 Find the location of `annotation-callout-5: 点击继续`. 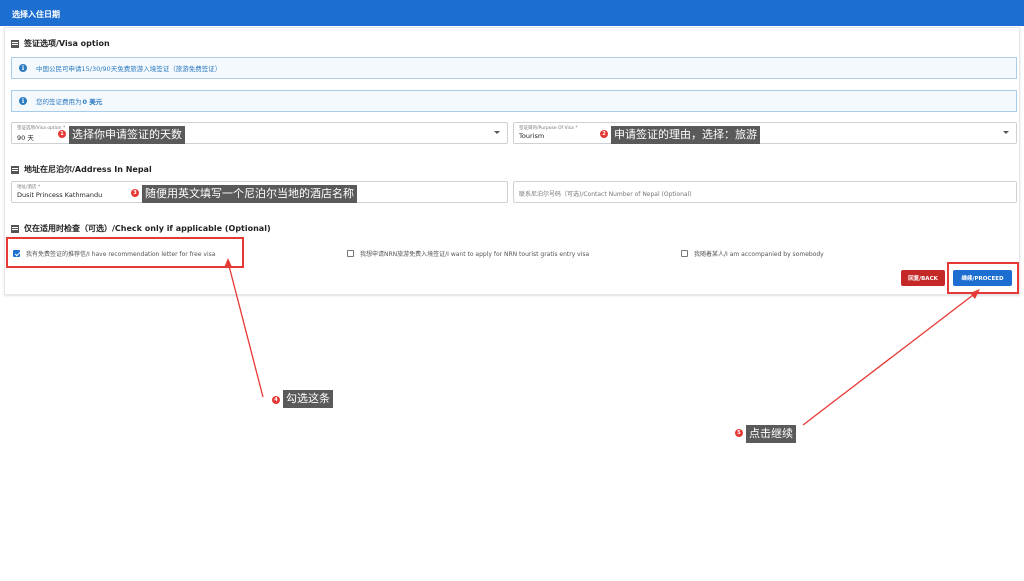

annotation-callout-5: 点击继续 is located at coordinates (771, 434).